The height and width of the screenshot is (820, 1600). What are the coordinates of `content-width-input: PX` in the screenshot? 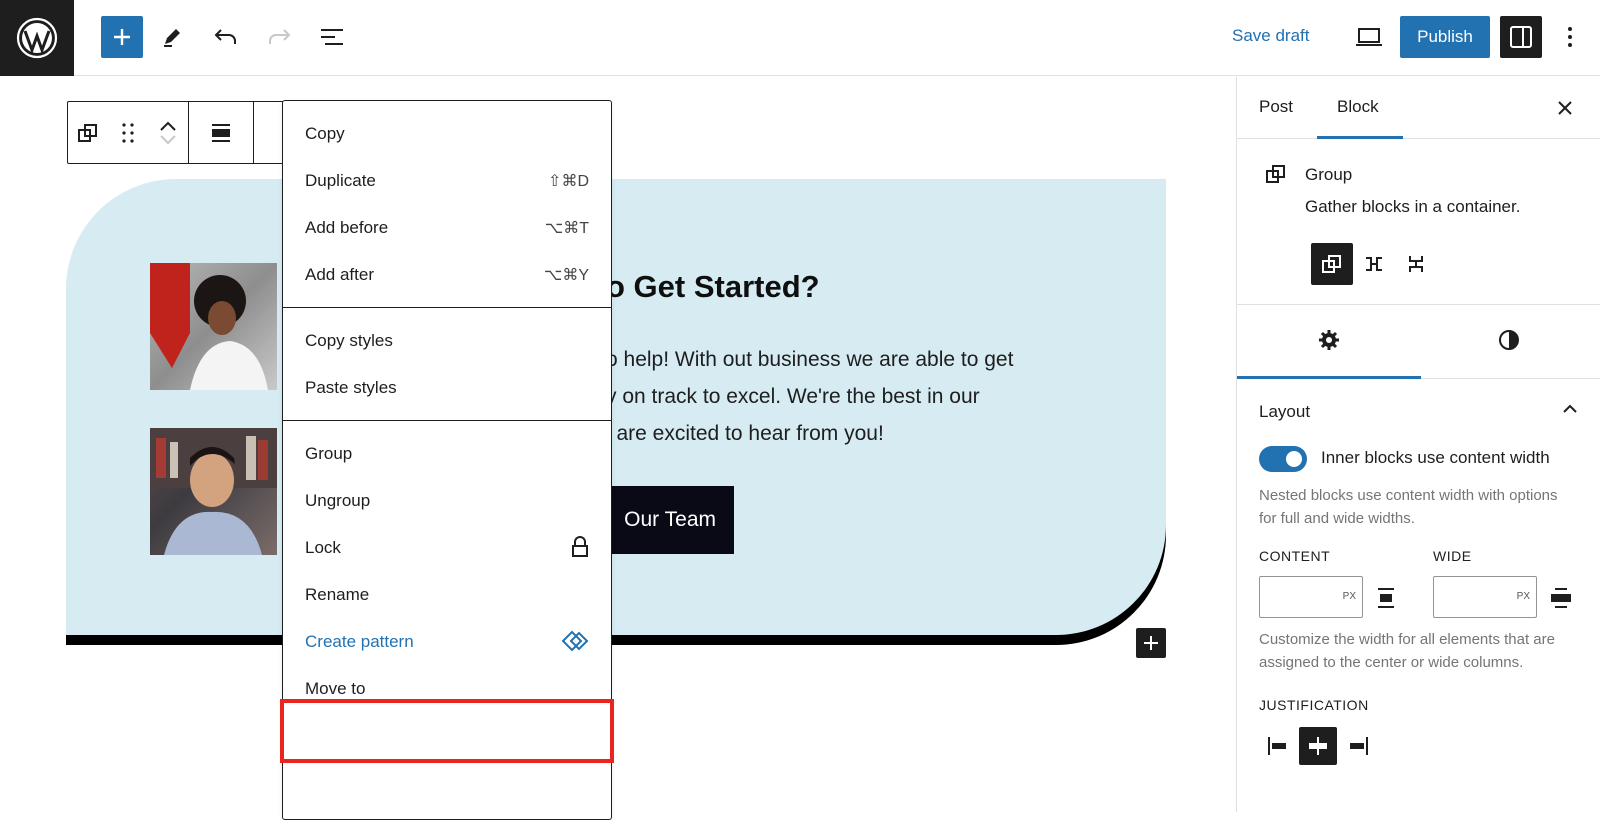 It's located at (1311, 597).